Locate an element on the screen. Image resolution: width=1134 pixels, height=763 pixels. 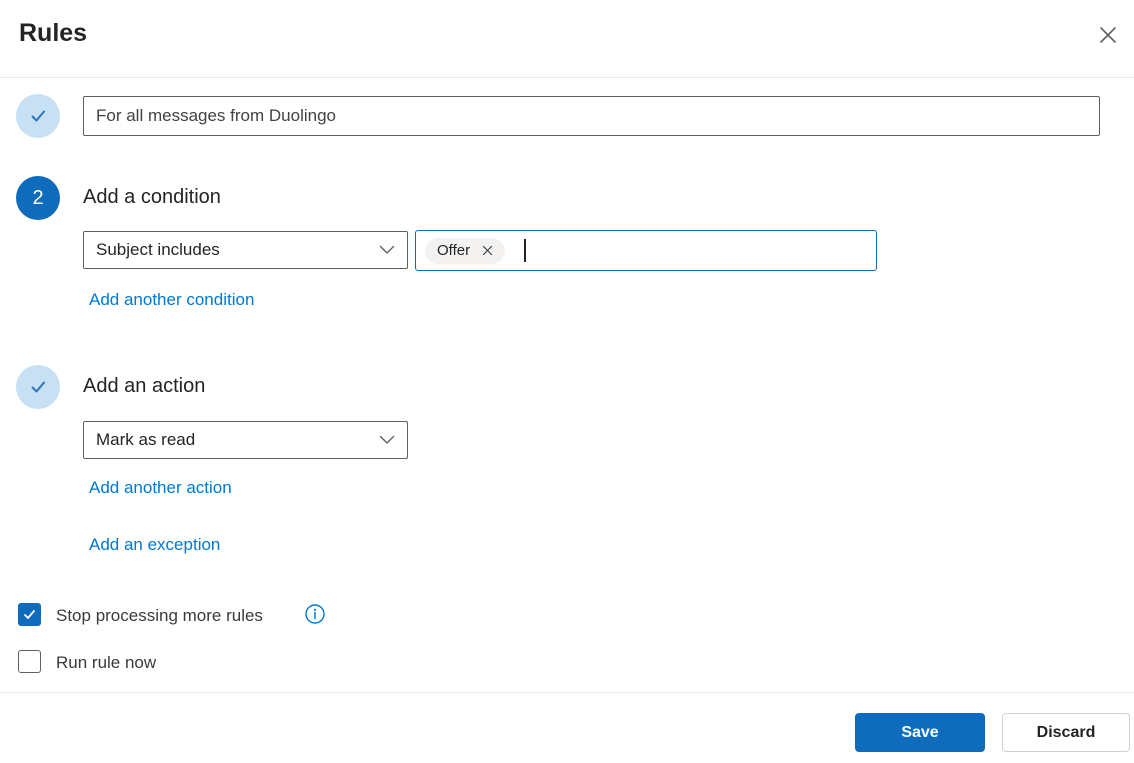
add-another-condition-link: Add another condition is located at coordinates (171, 300).